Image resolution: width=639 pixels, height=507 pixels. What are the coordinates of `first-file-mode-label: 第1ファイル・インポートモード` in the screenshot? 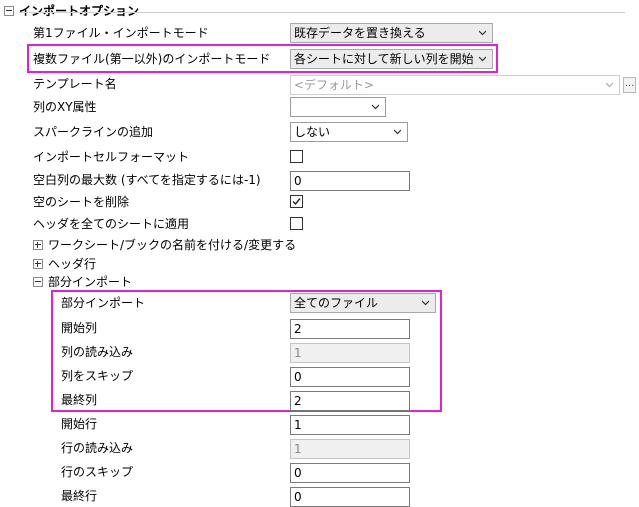 It's located at (121, 33).